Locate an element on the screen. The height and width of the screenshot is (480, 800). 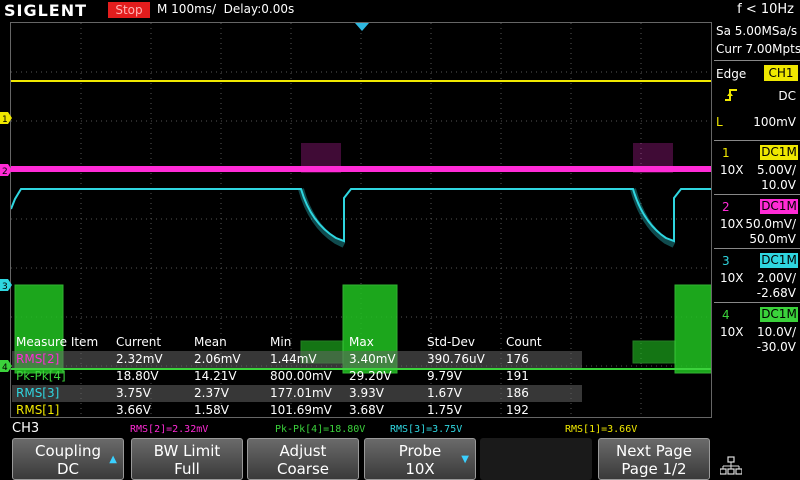
trigger-coupling: DC is located at coordinates (787, 96).